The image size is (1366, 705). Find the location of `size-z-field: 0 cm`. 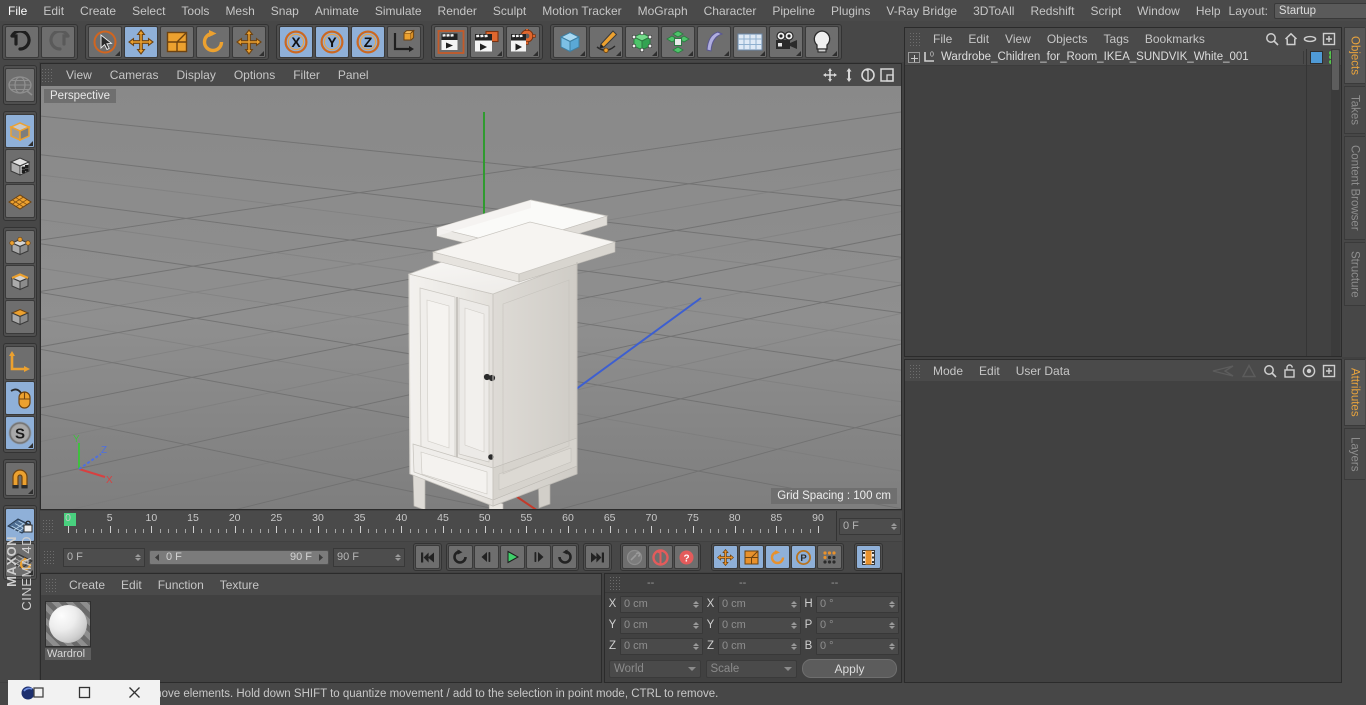

size-z-field: 0 cm is located at coordinates (759, 646).